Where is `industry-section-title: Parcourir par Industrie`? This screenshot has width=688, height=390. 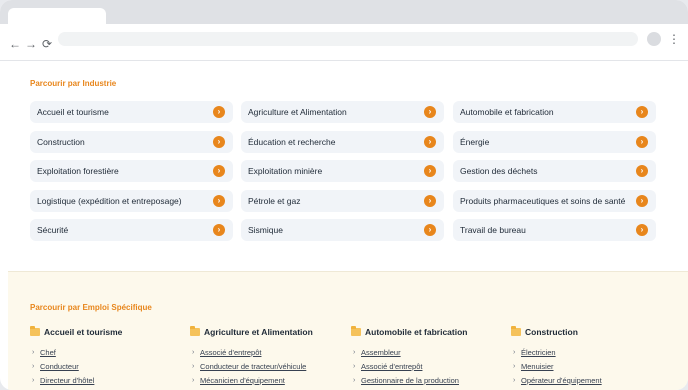
industry-section-title: Parcourir par Industrie is located at coordinates (73, 83).